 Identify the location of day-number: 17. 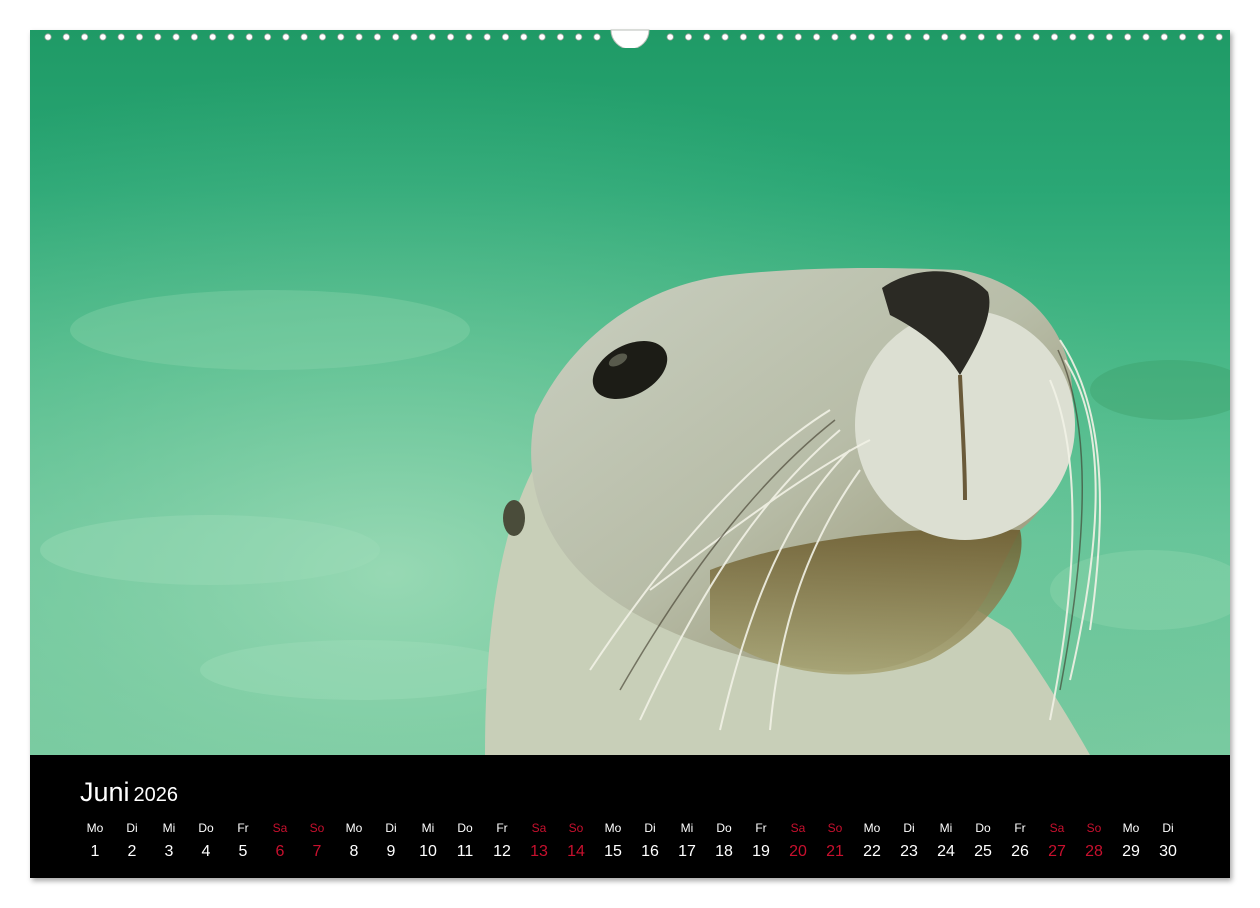
(687, 851).